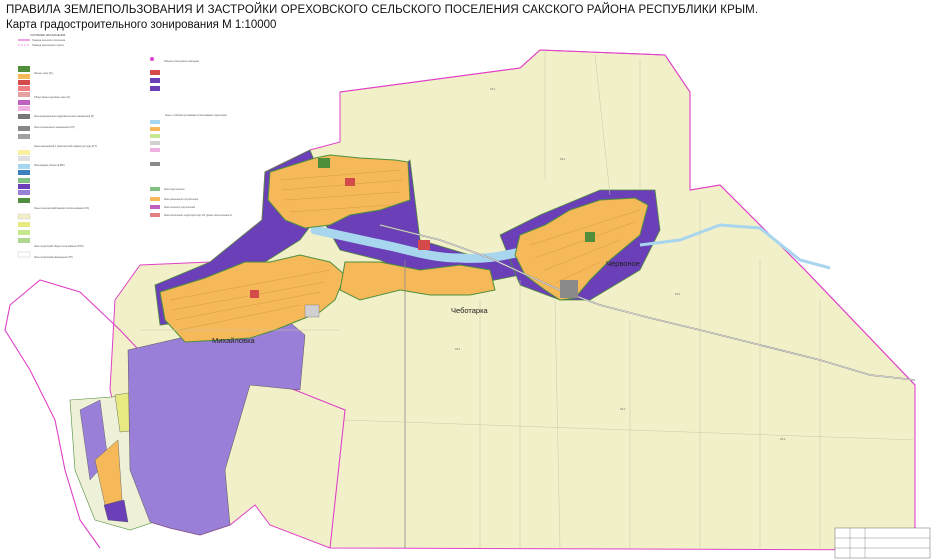 This screenshot has width=932, height=560. I want to click on legend2-entry: Зона сильного подтопления, so click(180, 207).